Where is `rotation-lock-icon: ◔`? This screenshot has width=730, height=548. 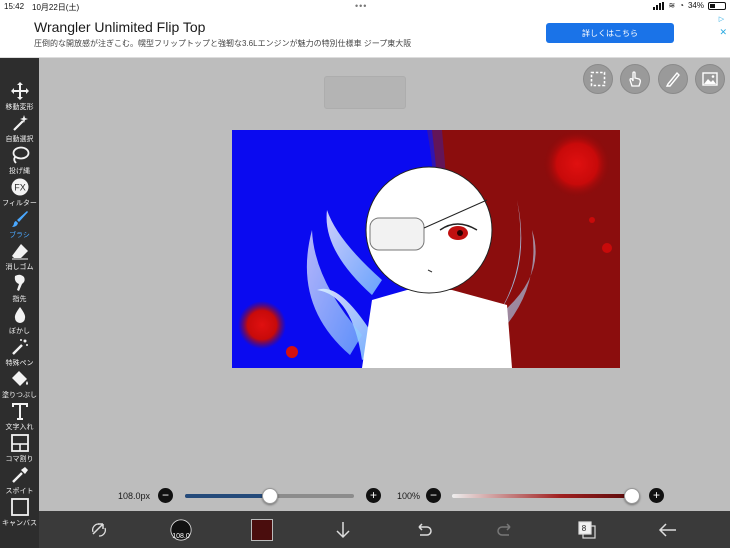 rotation-lock-icon: ◔ is located at coordinates (681, 5).